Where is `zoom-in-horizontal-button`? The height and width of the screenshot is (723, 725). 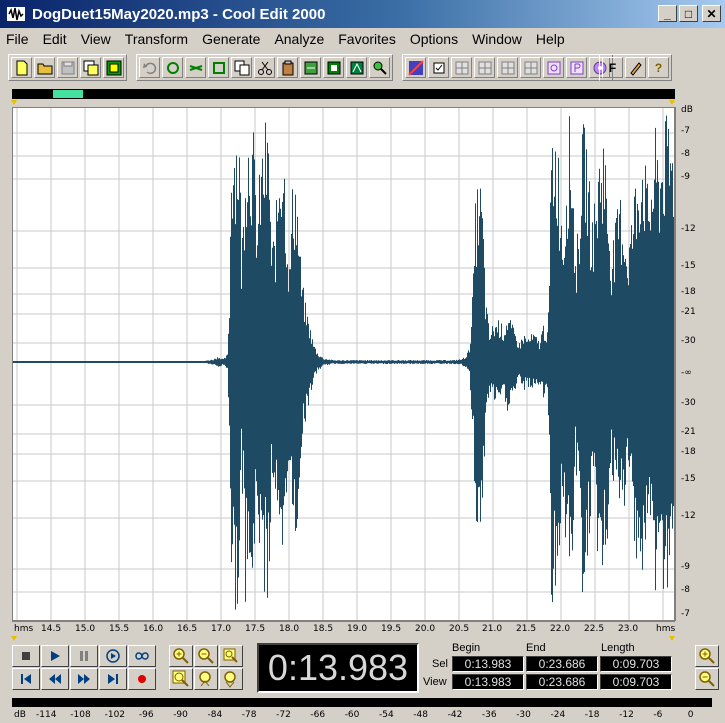
zoom-in-horizontal-button is located at coordinates (181, 656).